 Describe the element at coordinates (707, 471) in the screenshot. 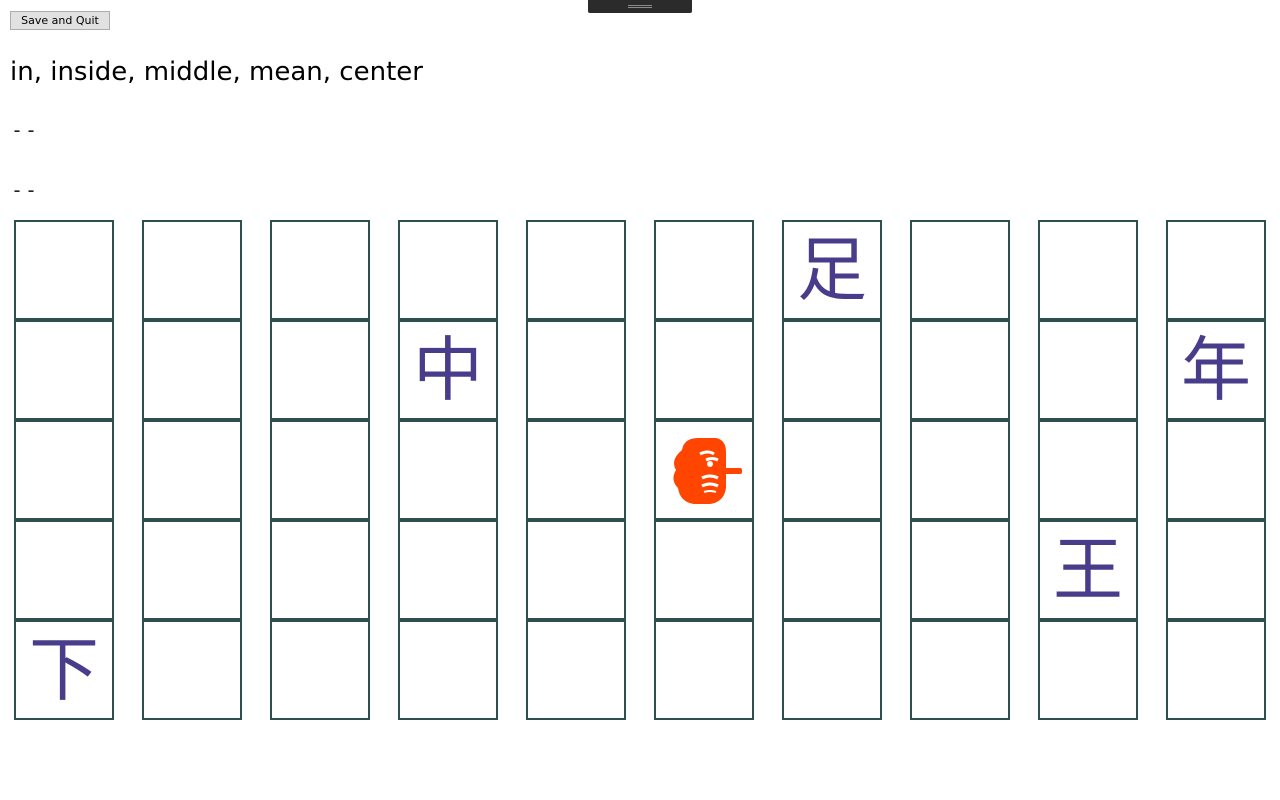

I see `tengu-icon` at that location.